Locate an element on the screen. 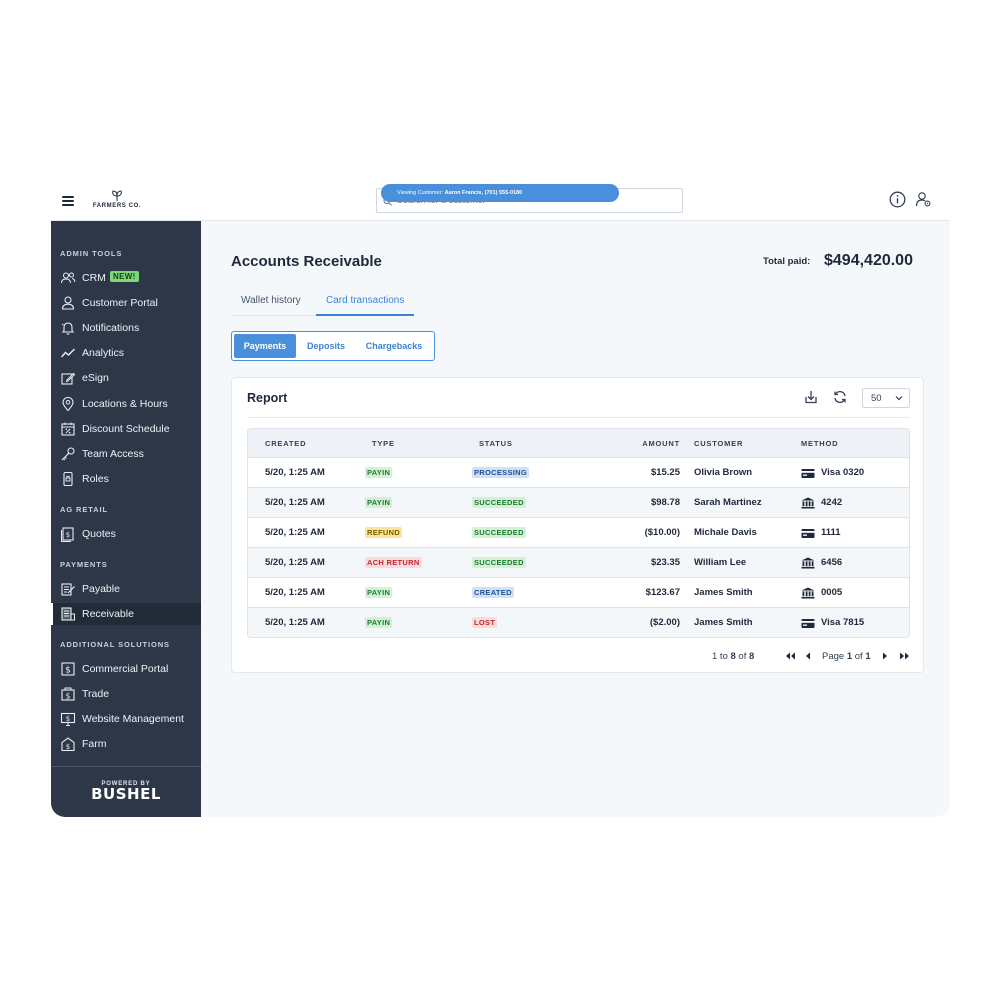 The width and height of the screenshot is (1000, 1000). column-header-created: CREATED is located at coordinates (285, 443).